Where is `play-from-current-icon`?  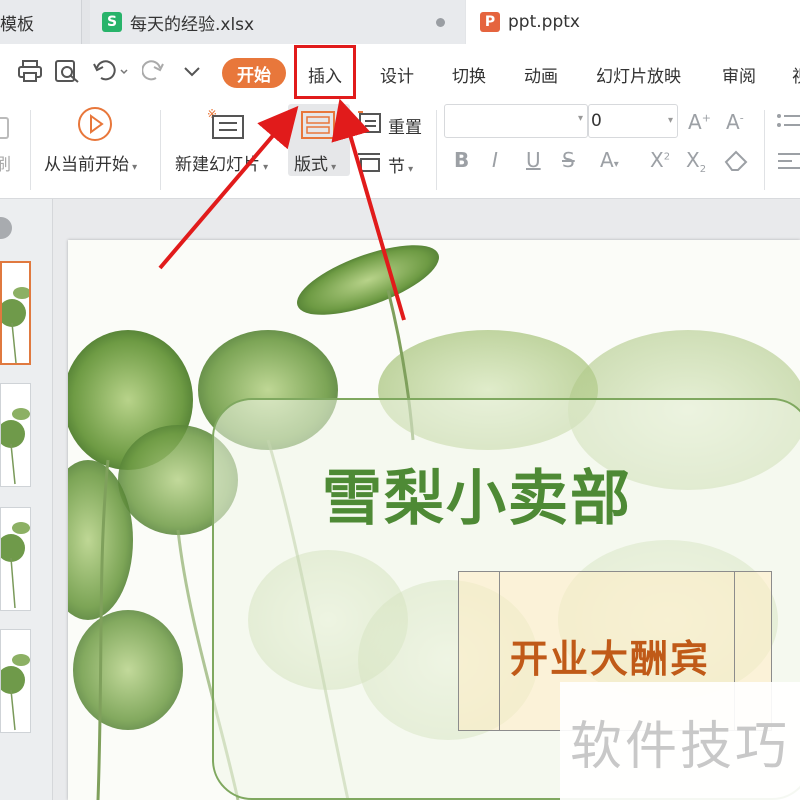
play-from-current-icon is located at coordinates (95, 126).